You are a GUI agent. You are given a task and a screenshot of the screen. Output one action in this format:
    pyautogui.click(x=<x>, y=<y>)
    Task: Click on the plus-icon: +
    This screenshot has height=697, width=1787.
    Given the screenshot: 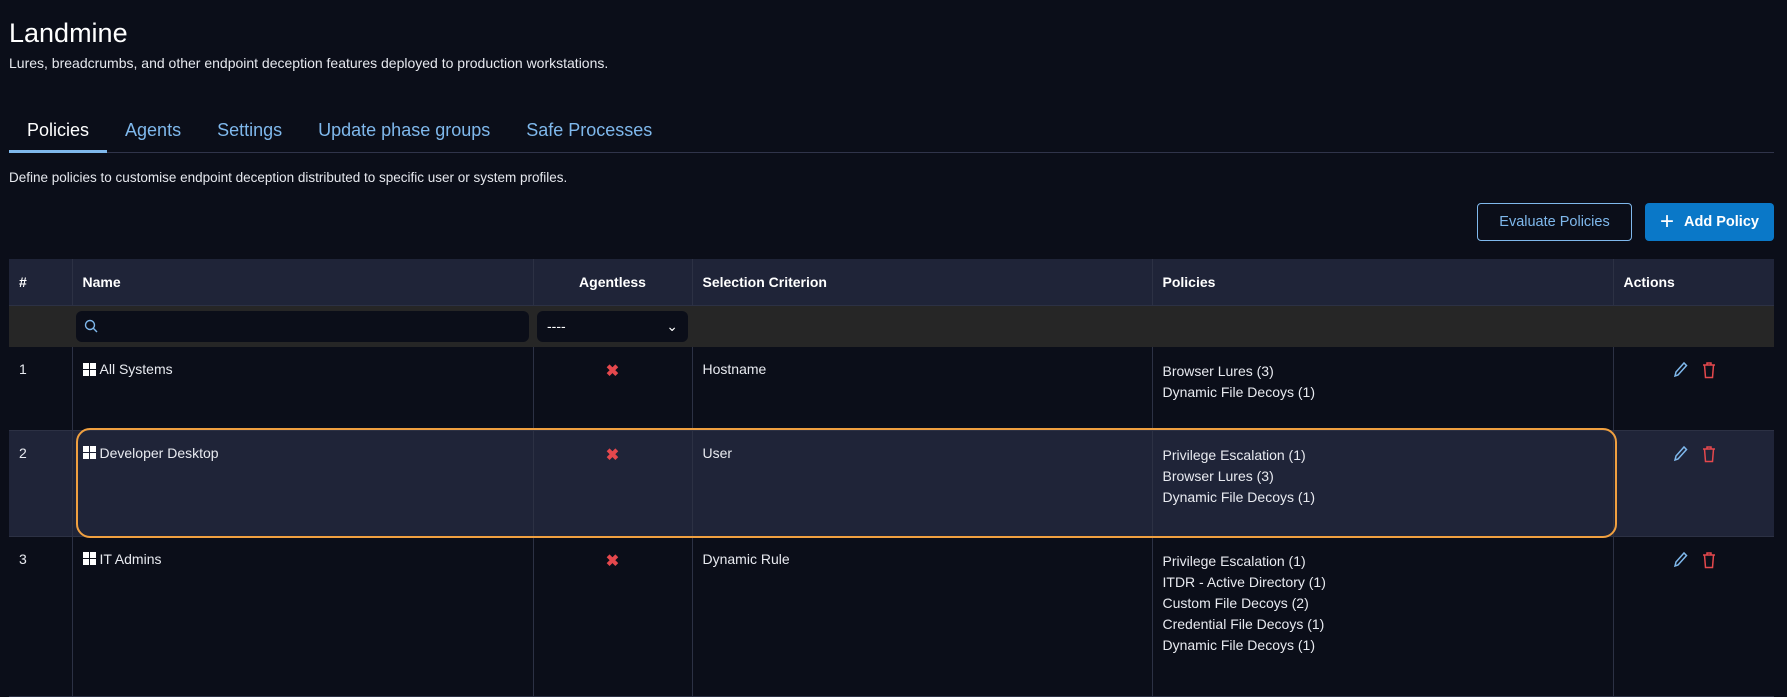 What is the action you would take?
    pyautogui.click(x=1667, y=221)
    